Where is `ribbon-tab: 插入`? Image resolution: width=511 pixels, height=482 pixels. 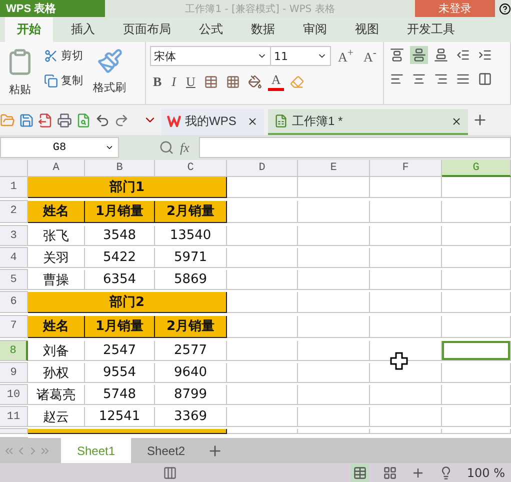 ribbon-tab: 插入 is located at coordinates (83, 29).